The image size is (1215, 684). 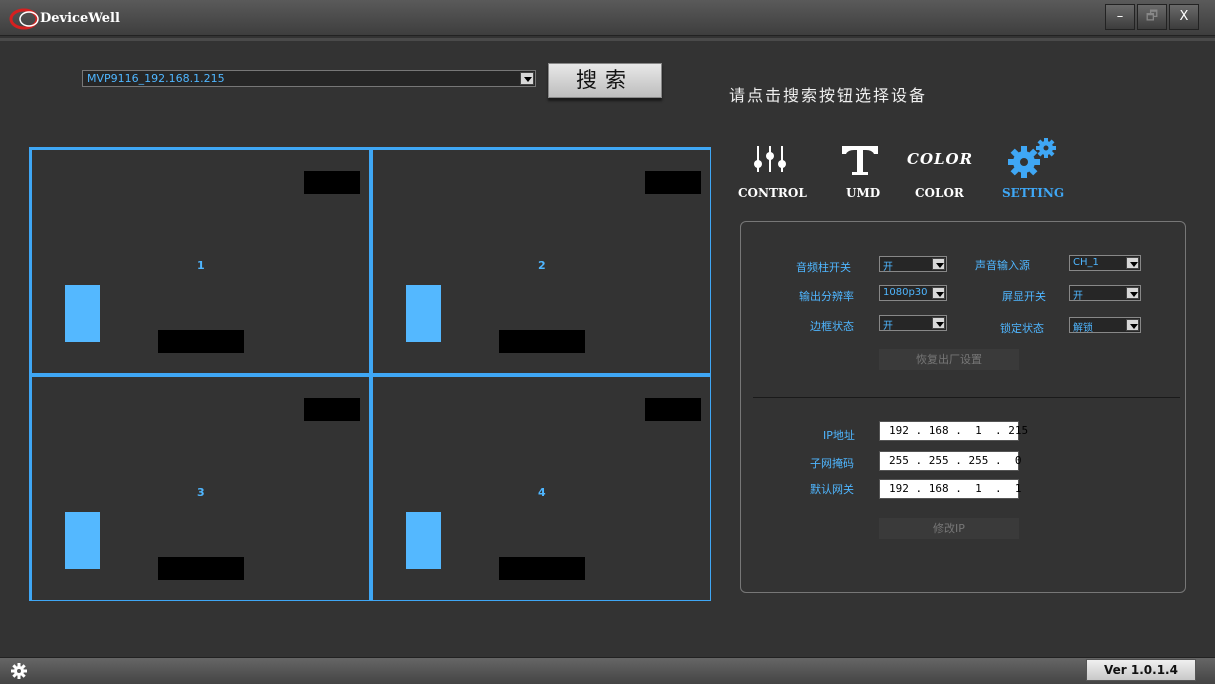 What do you see at coordinates (913, 323) in the screenshot?
I see `border-select: 开` at bounding box center [913, 323].